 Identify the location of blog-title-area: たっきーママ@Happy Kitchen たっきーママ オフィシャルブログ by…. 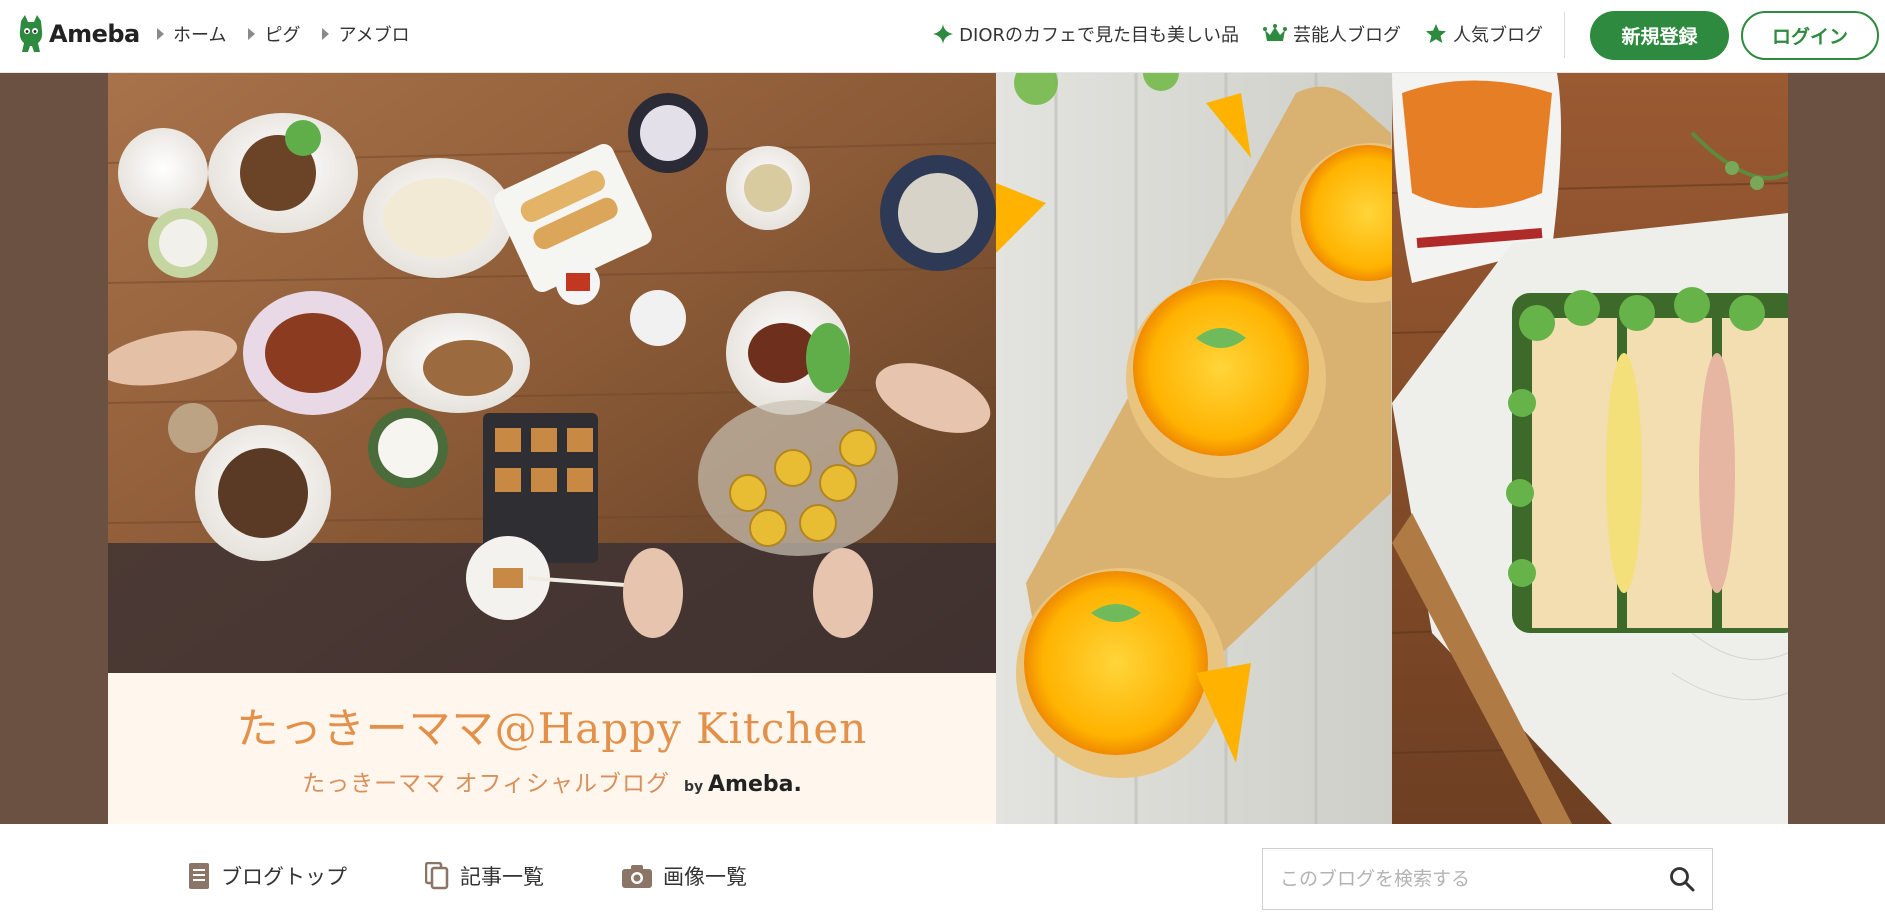
(552, 748).